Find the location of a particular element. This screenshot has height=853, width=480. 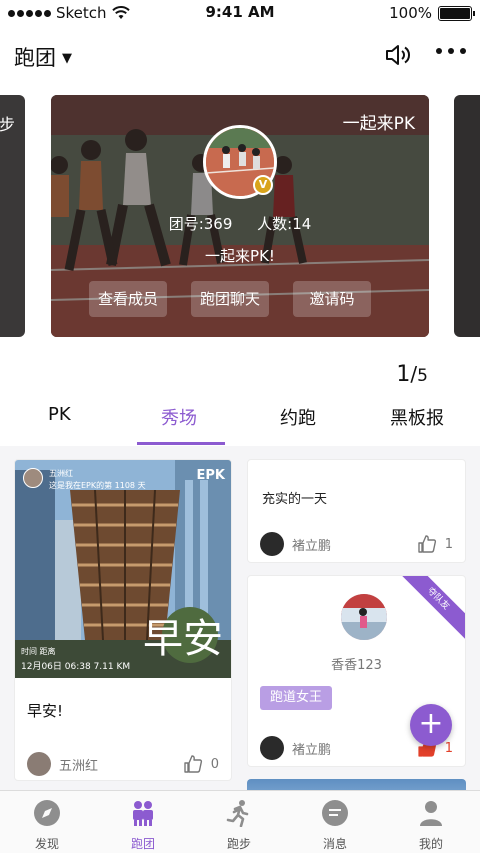

team-selector: 跑团 ▼ is located at coordinates (43, 57).